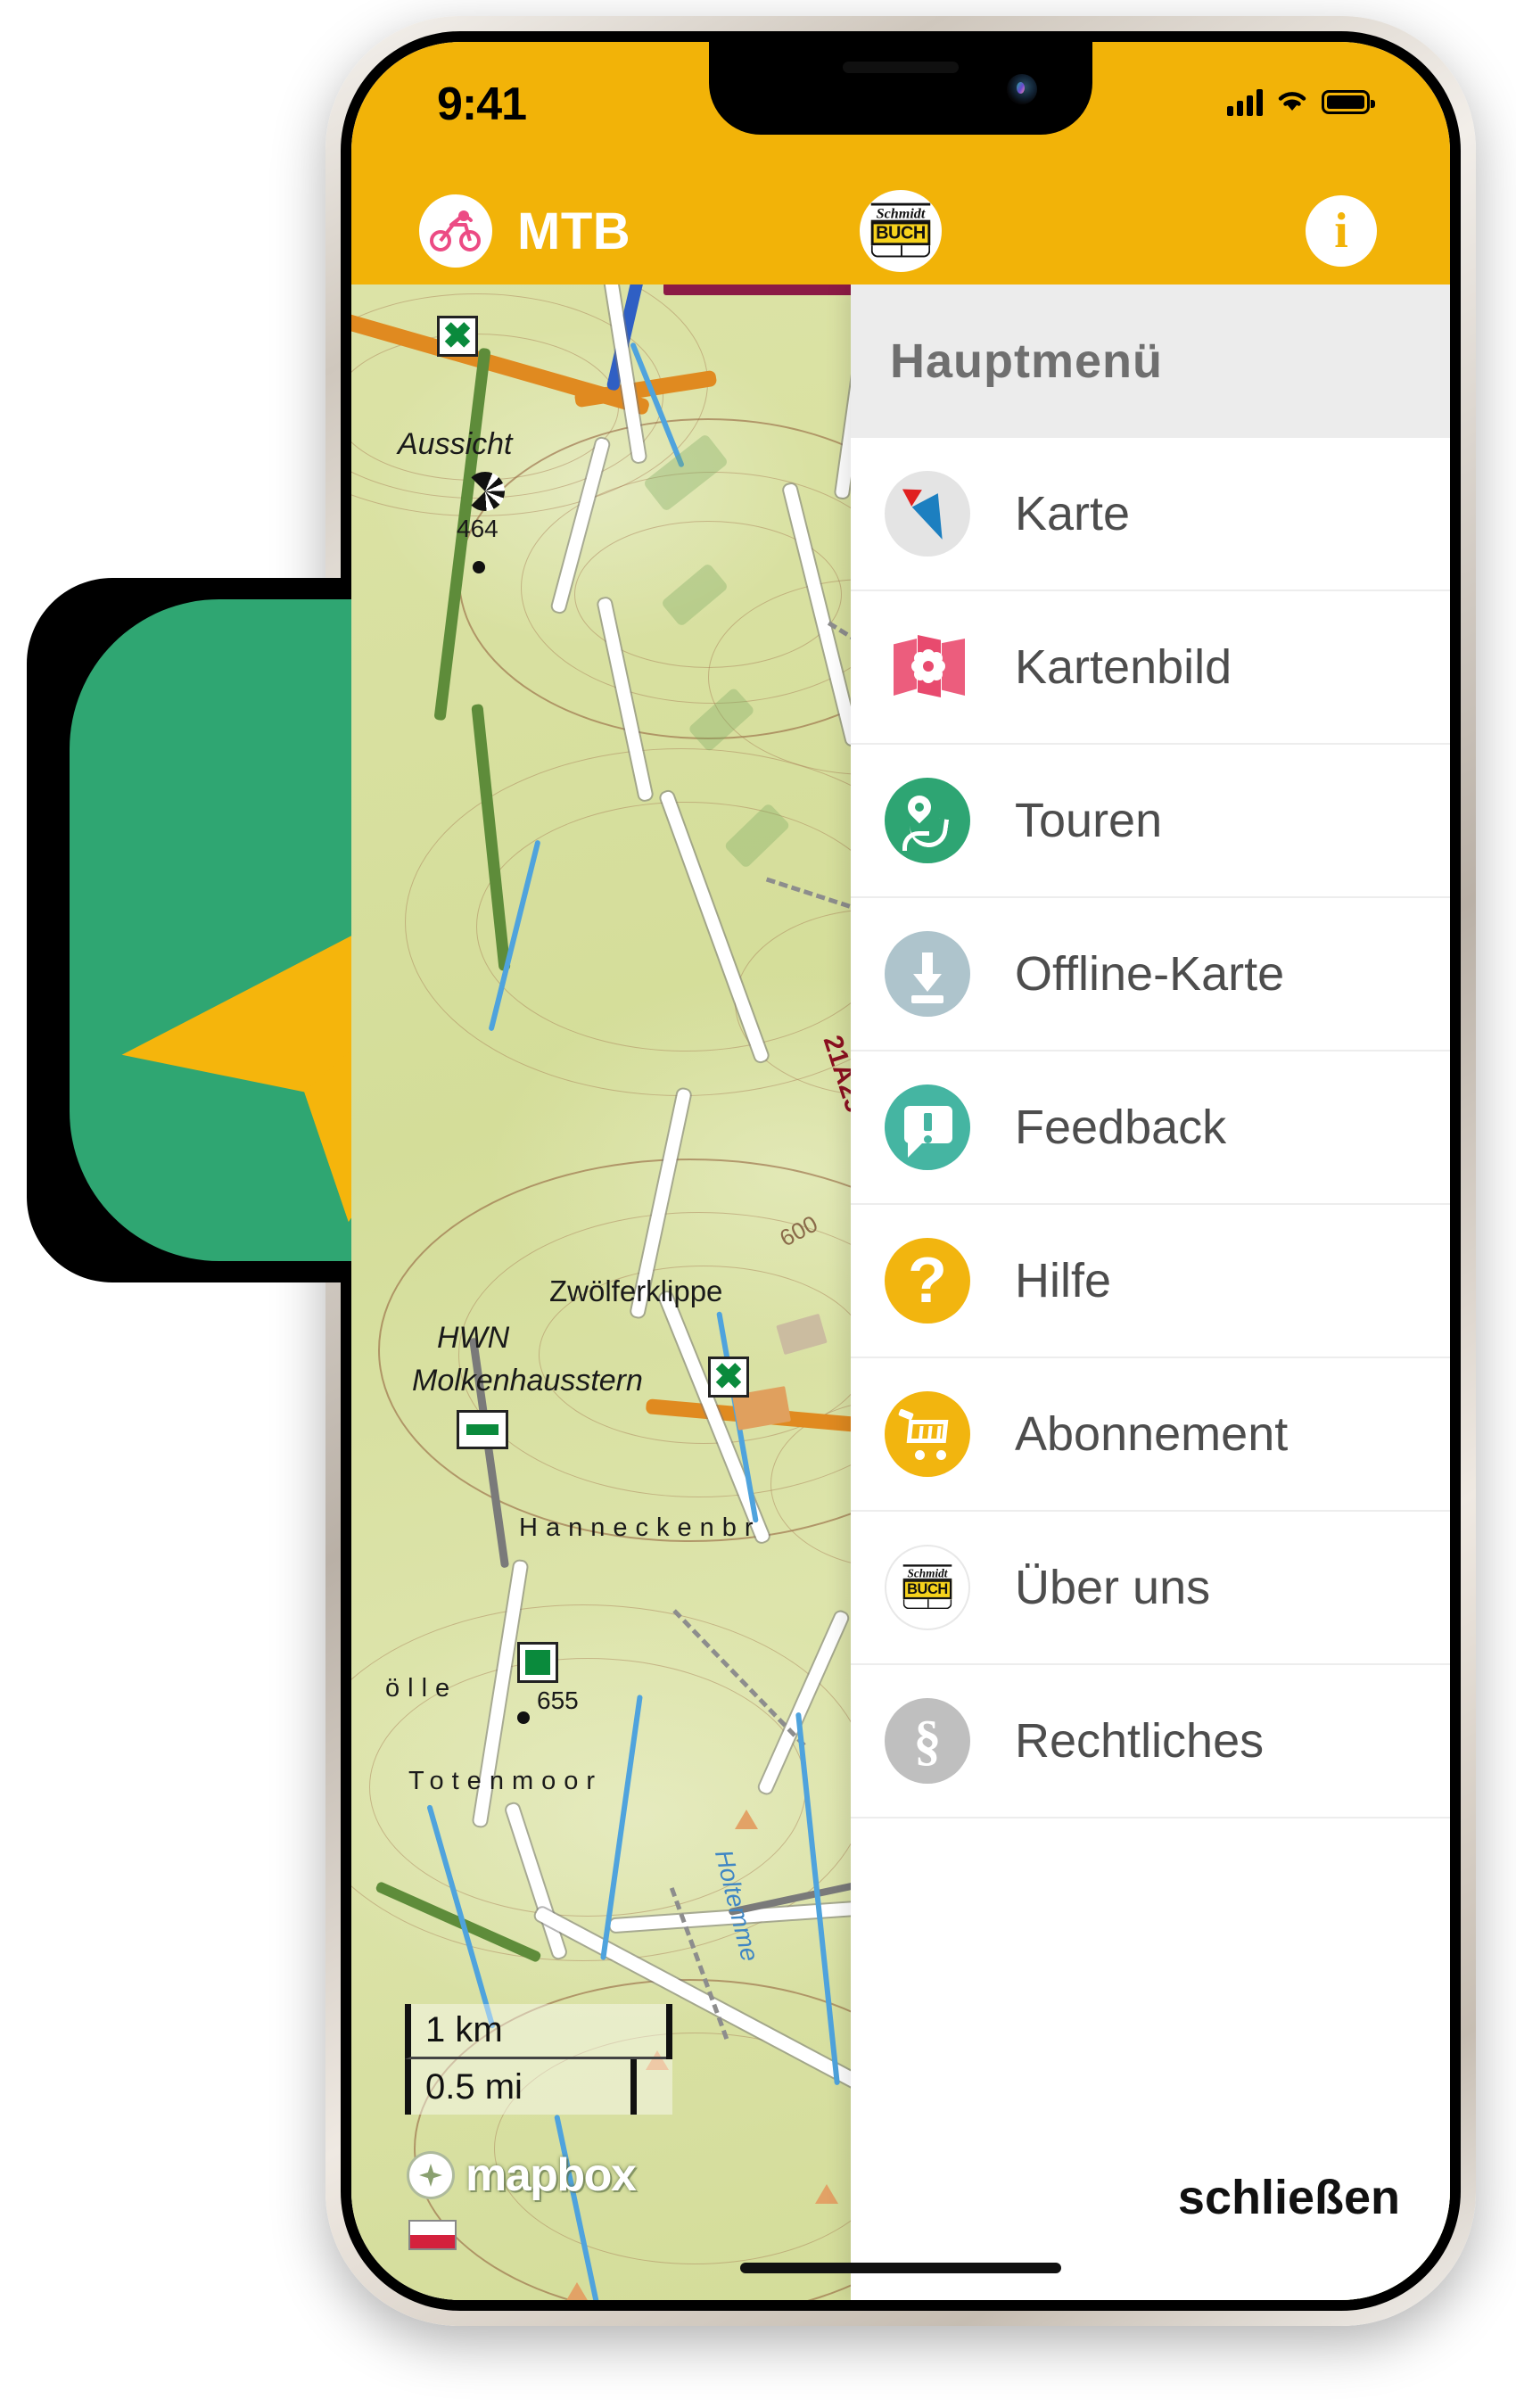 This screenshot has height=2408, width=1516. Describe the element at coordinates (538, 2087) in the screenshot. I see `scale-mi-row: 0.5 mi` at that location.